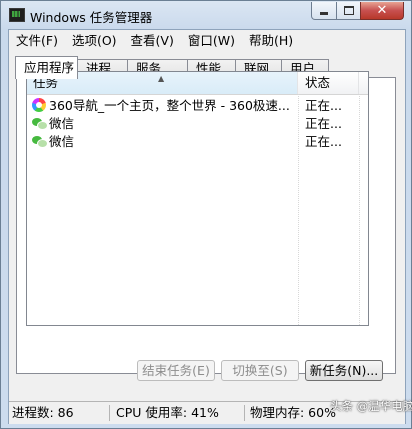 Image resolution: width=412 pixels, height=429 pixels. I want to click on end-task-button: 结束任务(E), so click(176, 370).